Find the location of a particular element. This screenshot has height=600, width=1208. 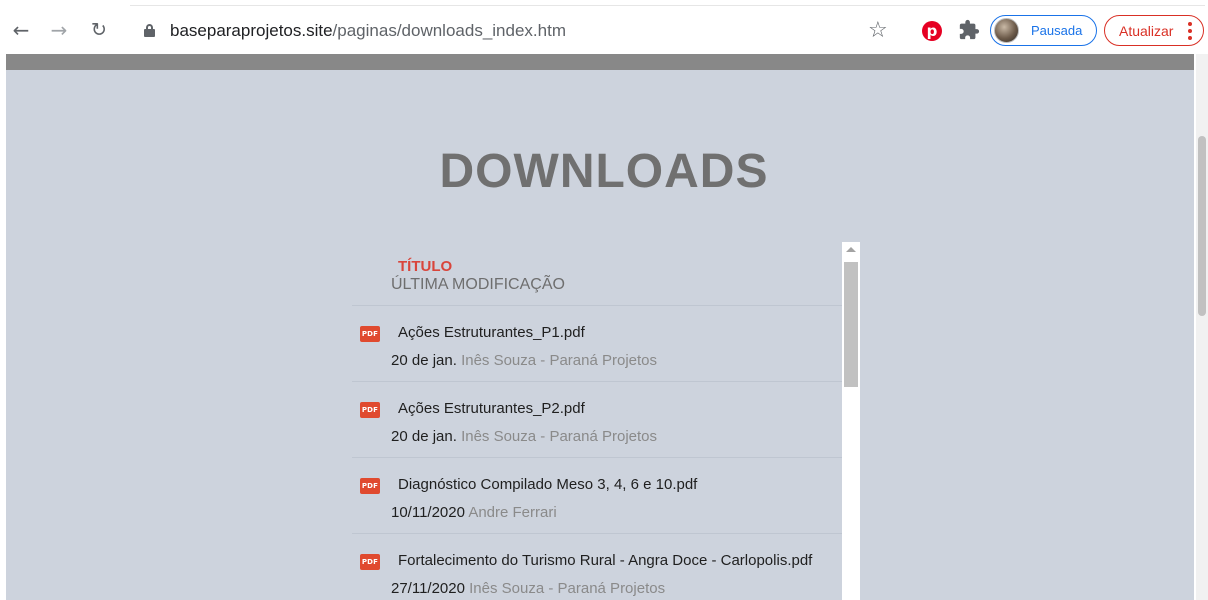

file-list-scrollbar-thumb is located at coordinates (851, 324).